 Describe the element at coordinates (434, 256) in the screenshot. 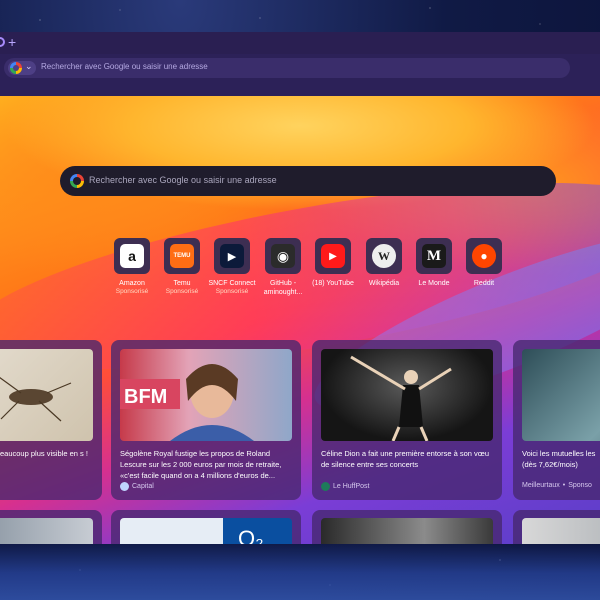

I see `le-monde-icon: M` at that location.